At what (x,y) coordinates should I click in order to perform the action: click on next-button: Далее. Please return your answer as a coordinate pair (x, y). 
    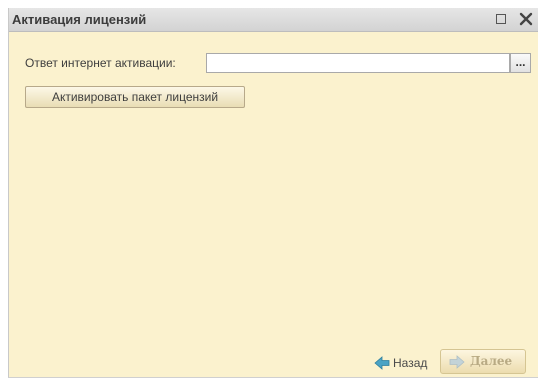
    Looking at the image, I should click on (483, 361).